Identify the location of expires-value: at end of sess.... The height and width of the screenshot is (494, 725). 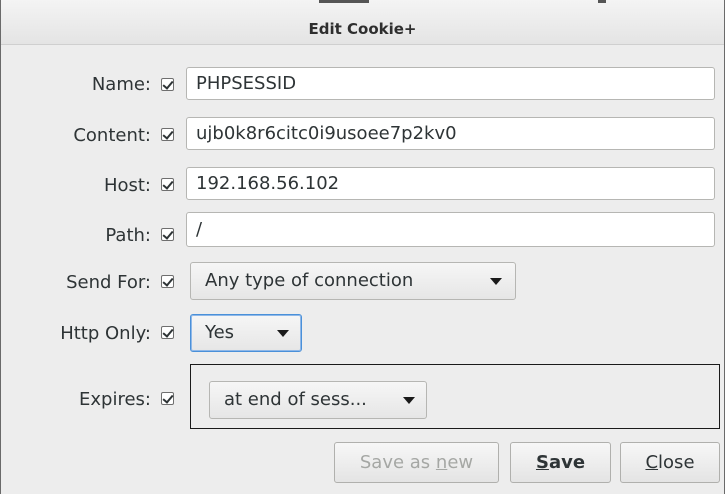
(295, 399).